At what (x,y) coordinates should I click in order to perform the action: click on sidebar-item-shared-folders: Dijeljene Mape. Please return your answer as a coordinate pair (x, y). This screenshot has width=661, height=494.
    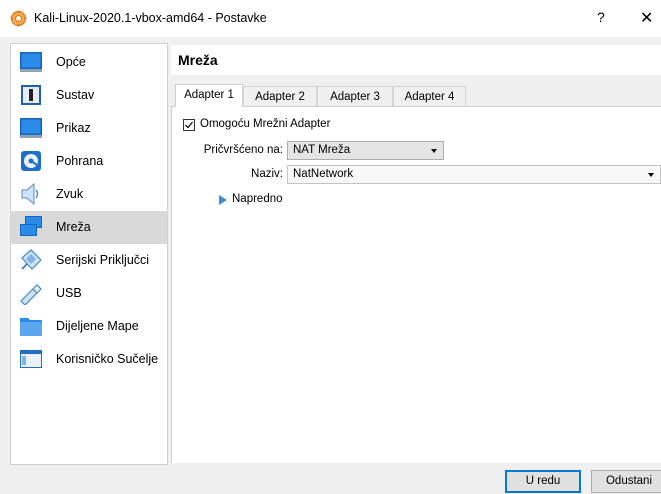
    Looking at the image, I should click on (89, 326).